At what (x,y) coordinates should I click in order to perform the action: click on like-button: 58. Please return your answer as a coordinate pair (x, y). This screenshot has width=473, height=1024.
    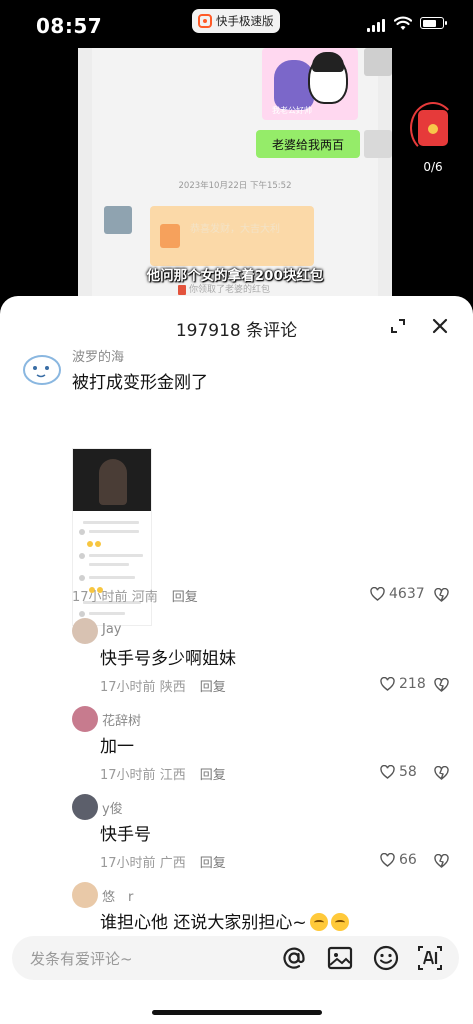
    Looking at the image, I should click on (398, 772).